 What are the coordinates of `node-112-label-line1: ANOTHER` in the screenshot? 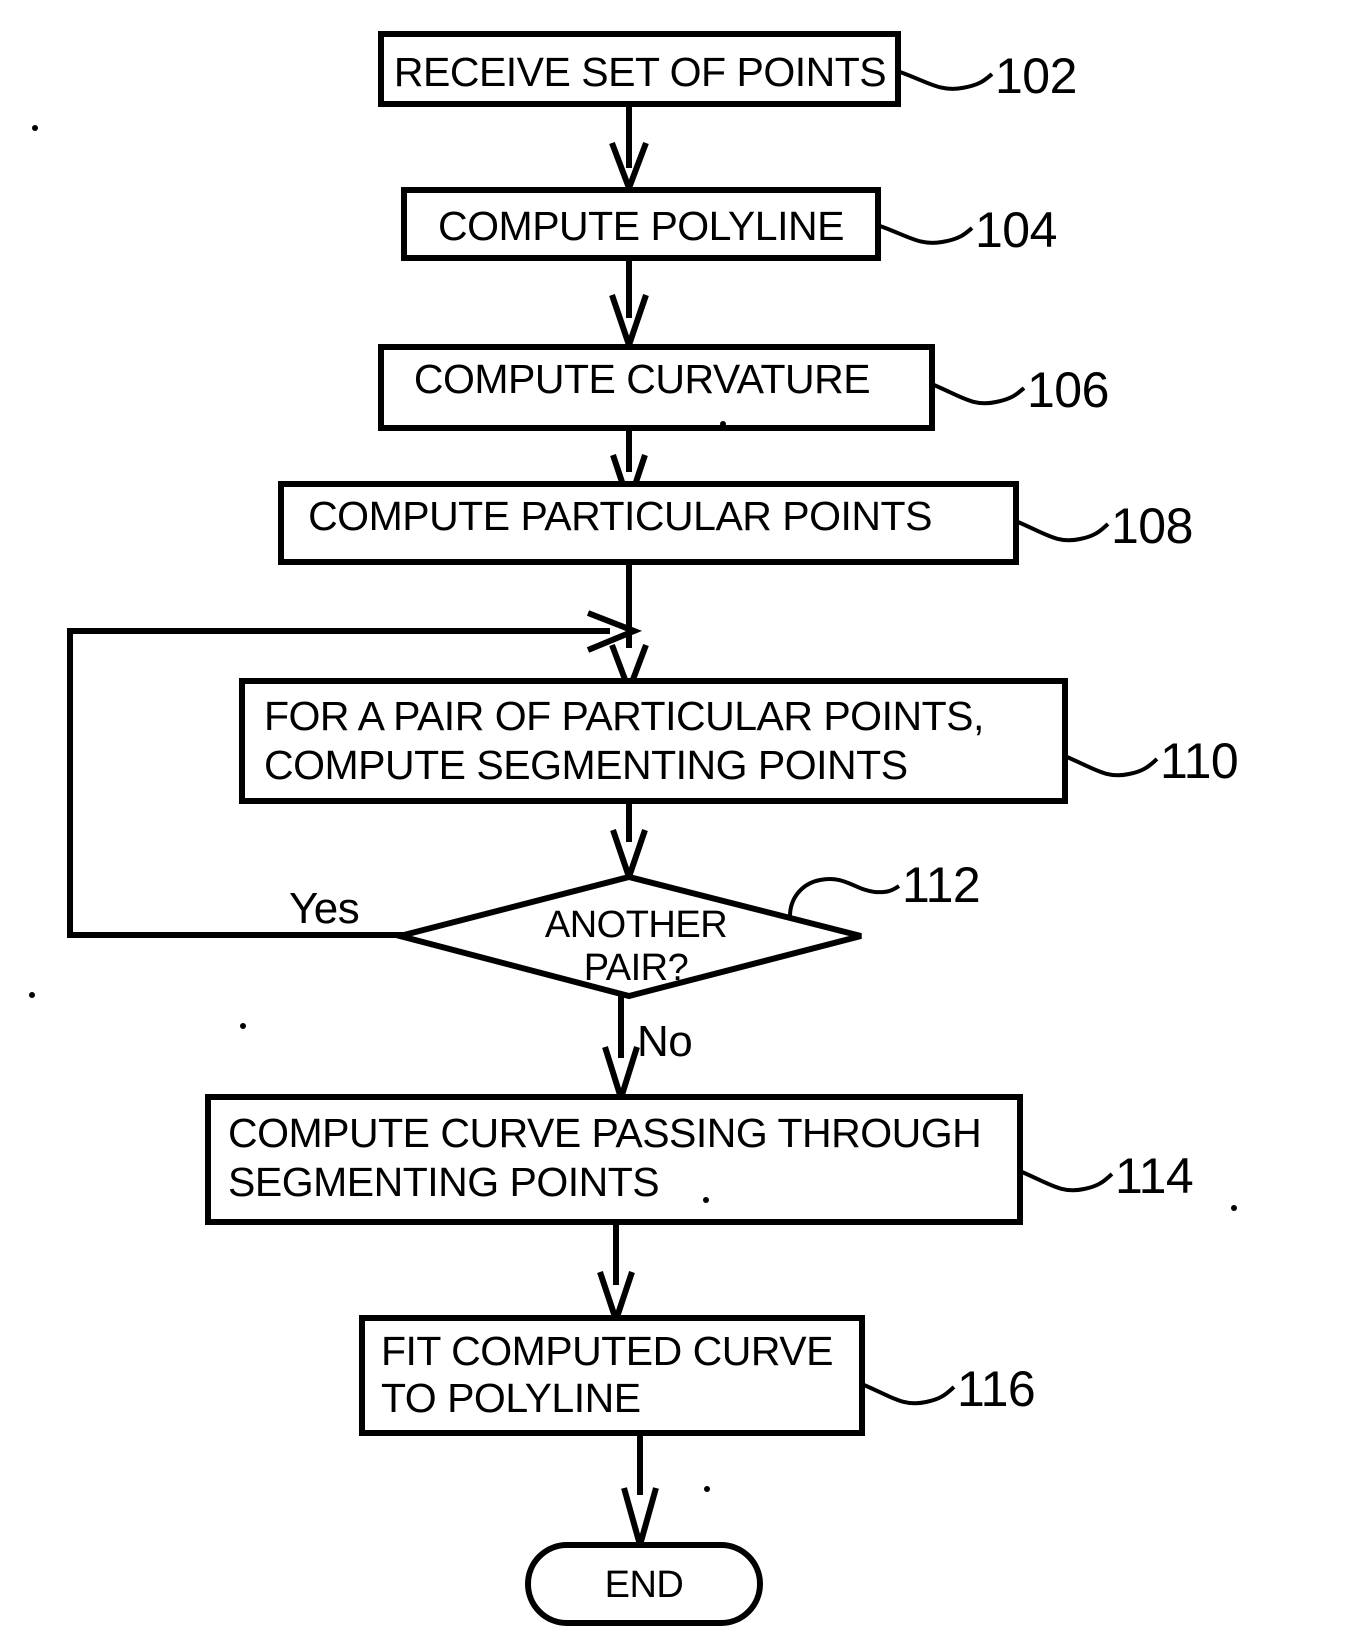 It's located at (636, 925).